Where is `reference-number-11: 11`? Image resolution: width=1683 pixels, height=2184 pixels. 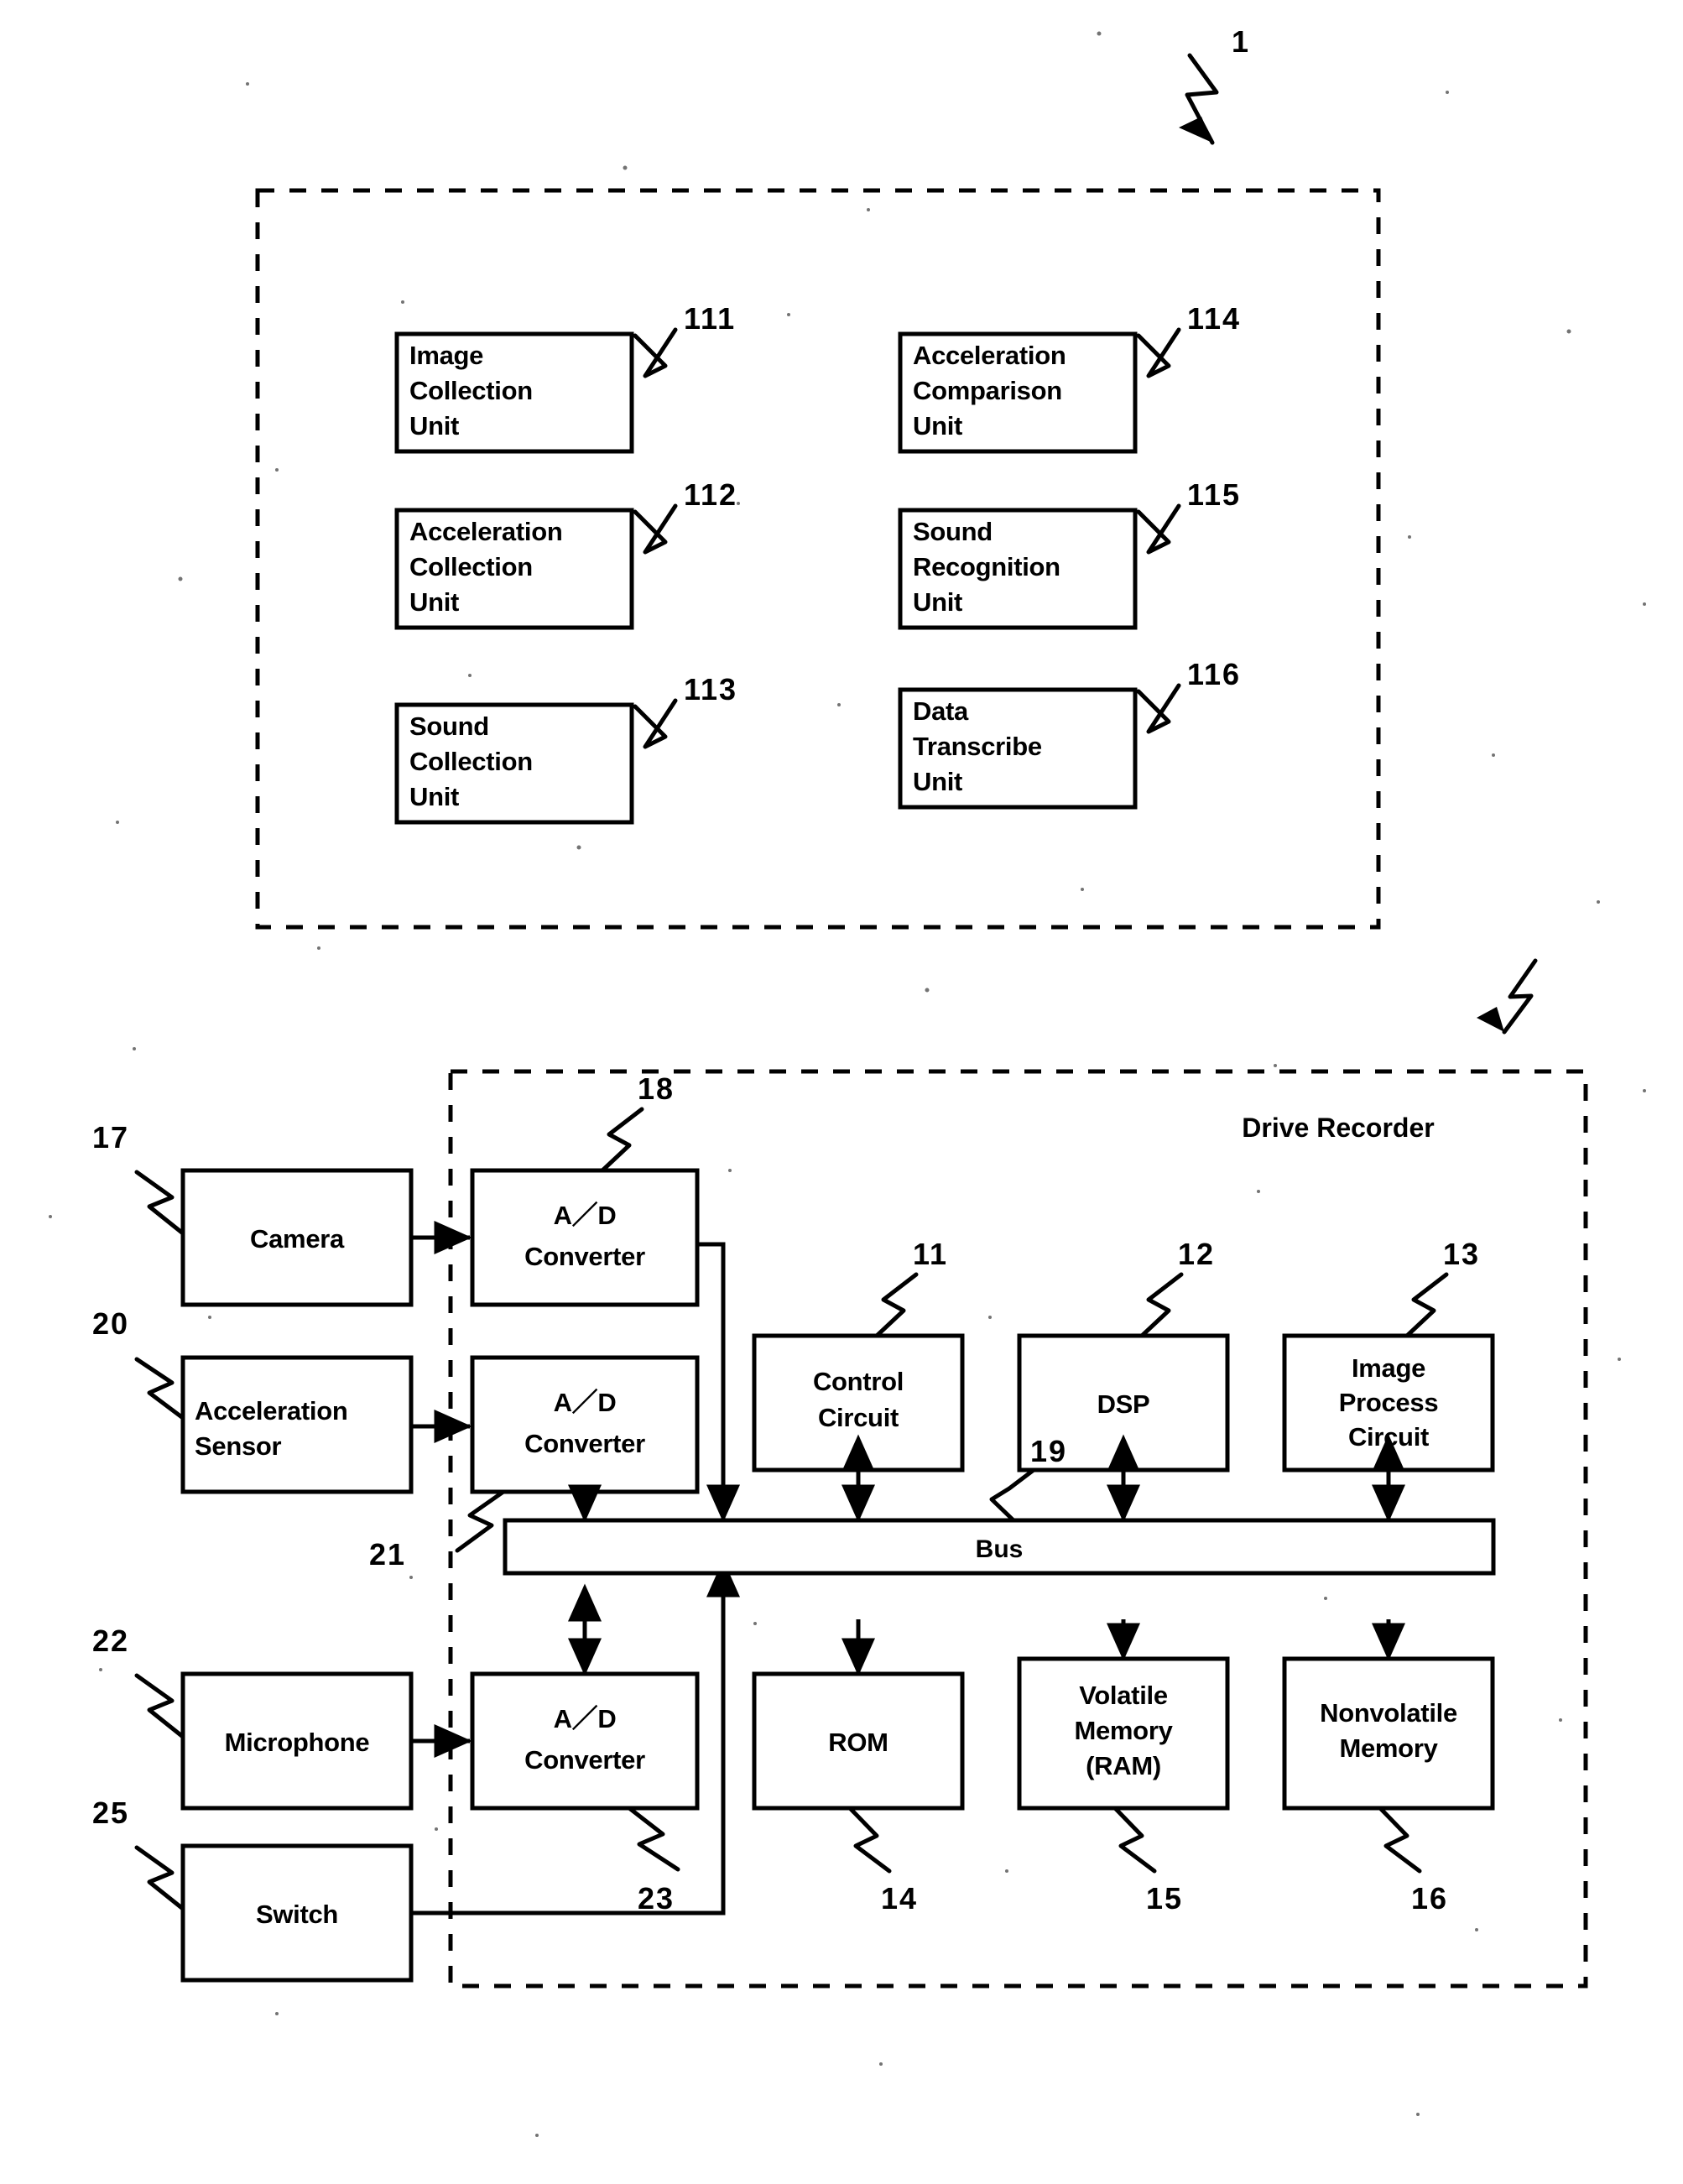 reference-number-11: 11 is located at coordinates (930, 1254).